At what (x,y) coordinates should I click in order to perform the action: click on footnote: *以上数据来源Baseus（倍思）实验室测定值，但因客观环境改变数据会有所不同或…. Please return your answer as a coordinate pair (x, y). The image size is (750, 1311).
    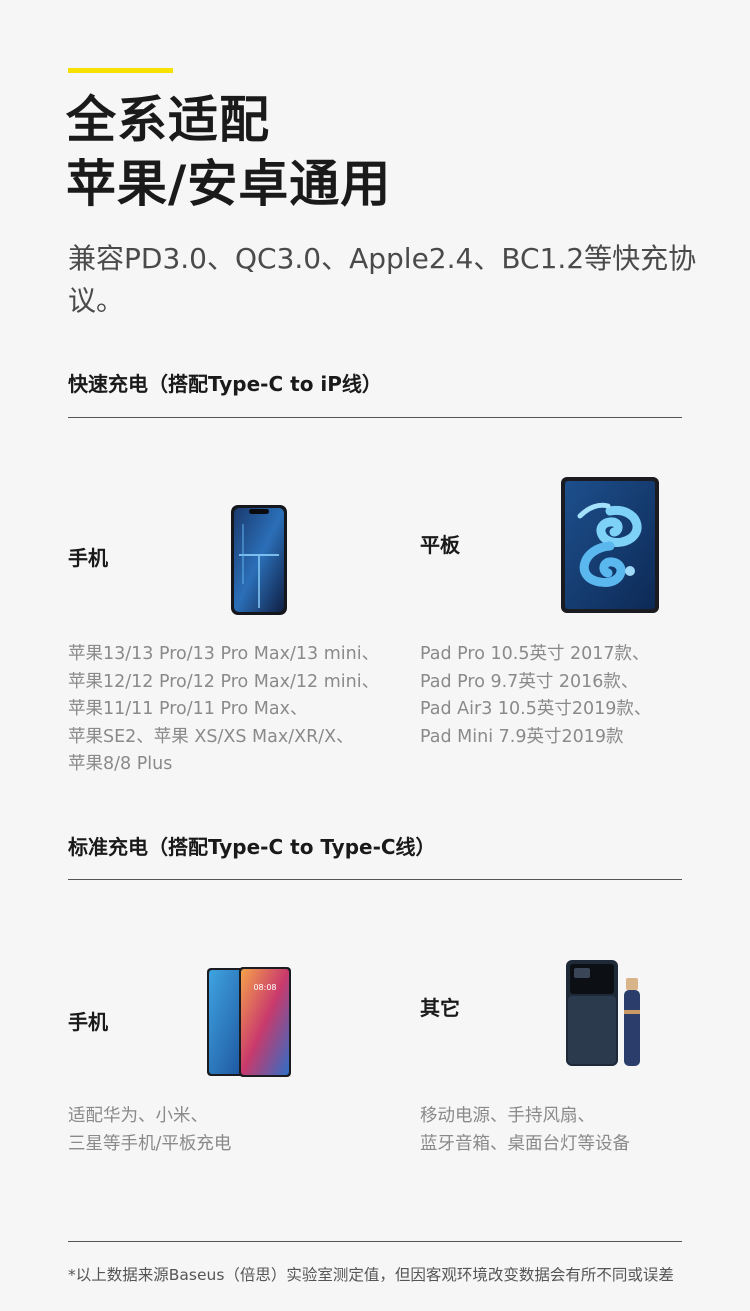
    Looking at the image, I should click on (371, 1275).